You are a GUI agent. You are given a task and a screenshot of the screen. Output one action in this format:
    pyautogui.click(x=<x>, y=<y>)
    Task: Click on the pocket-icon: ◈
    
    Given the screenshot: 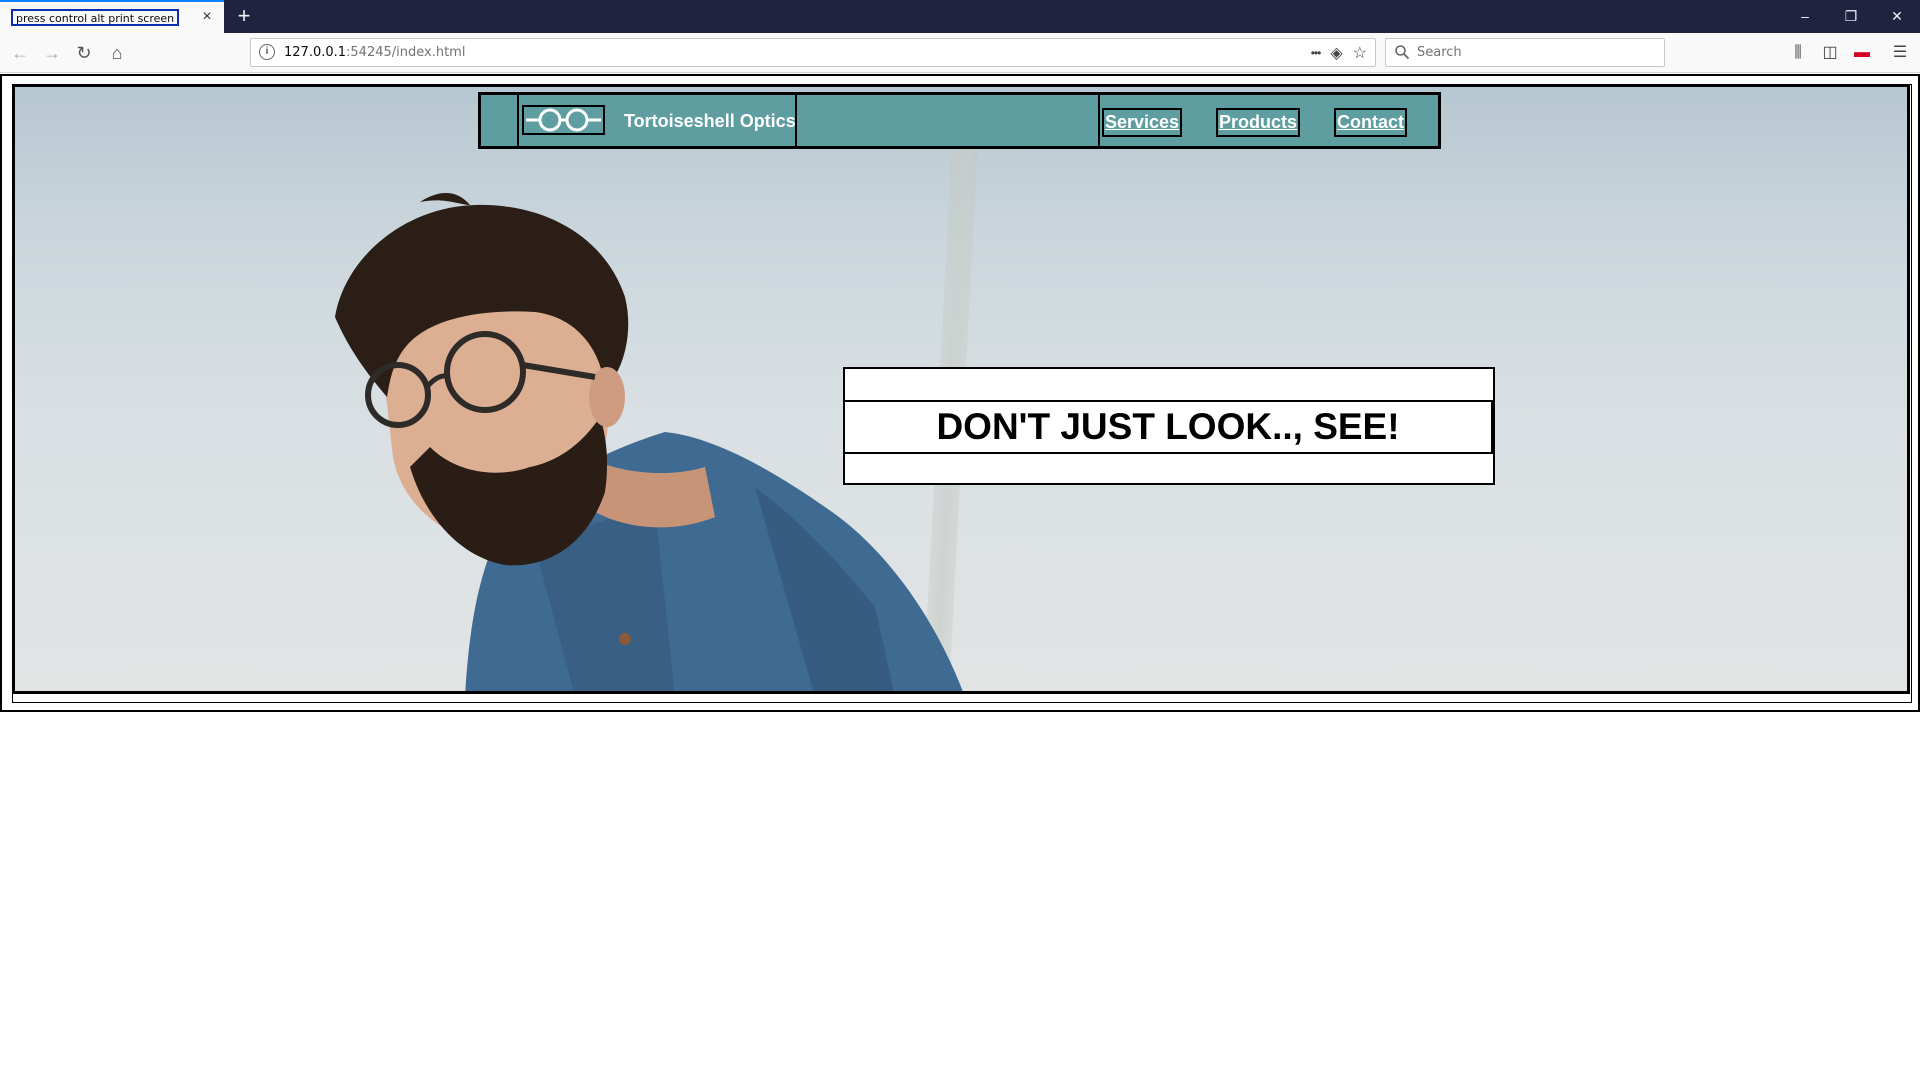 What is the action you would take?
    pyautogui.click(x=1336, y=53)
    